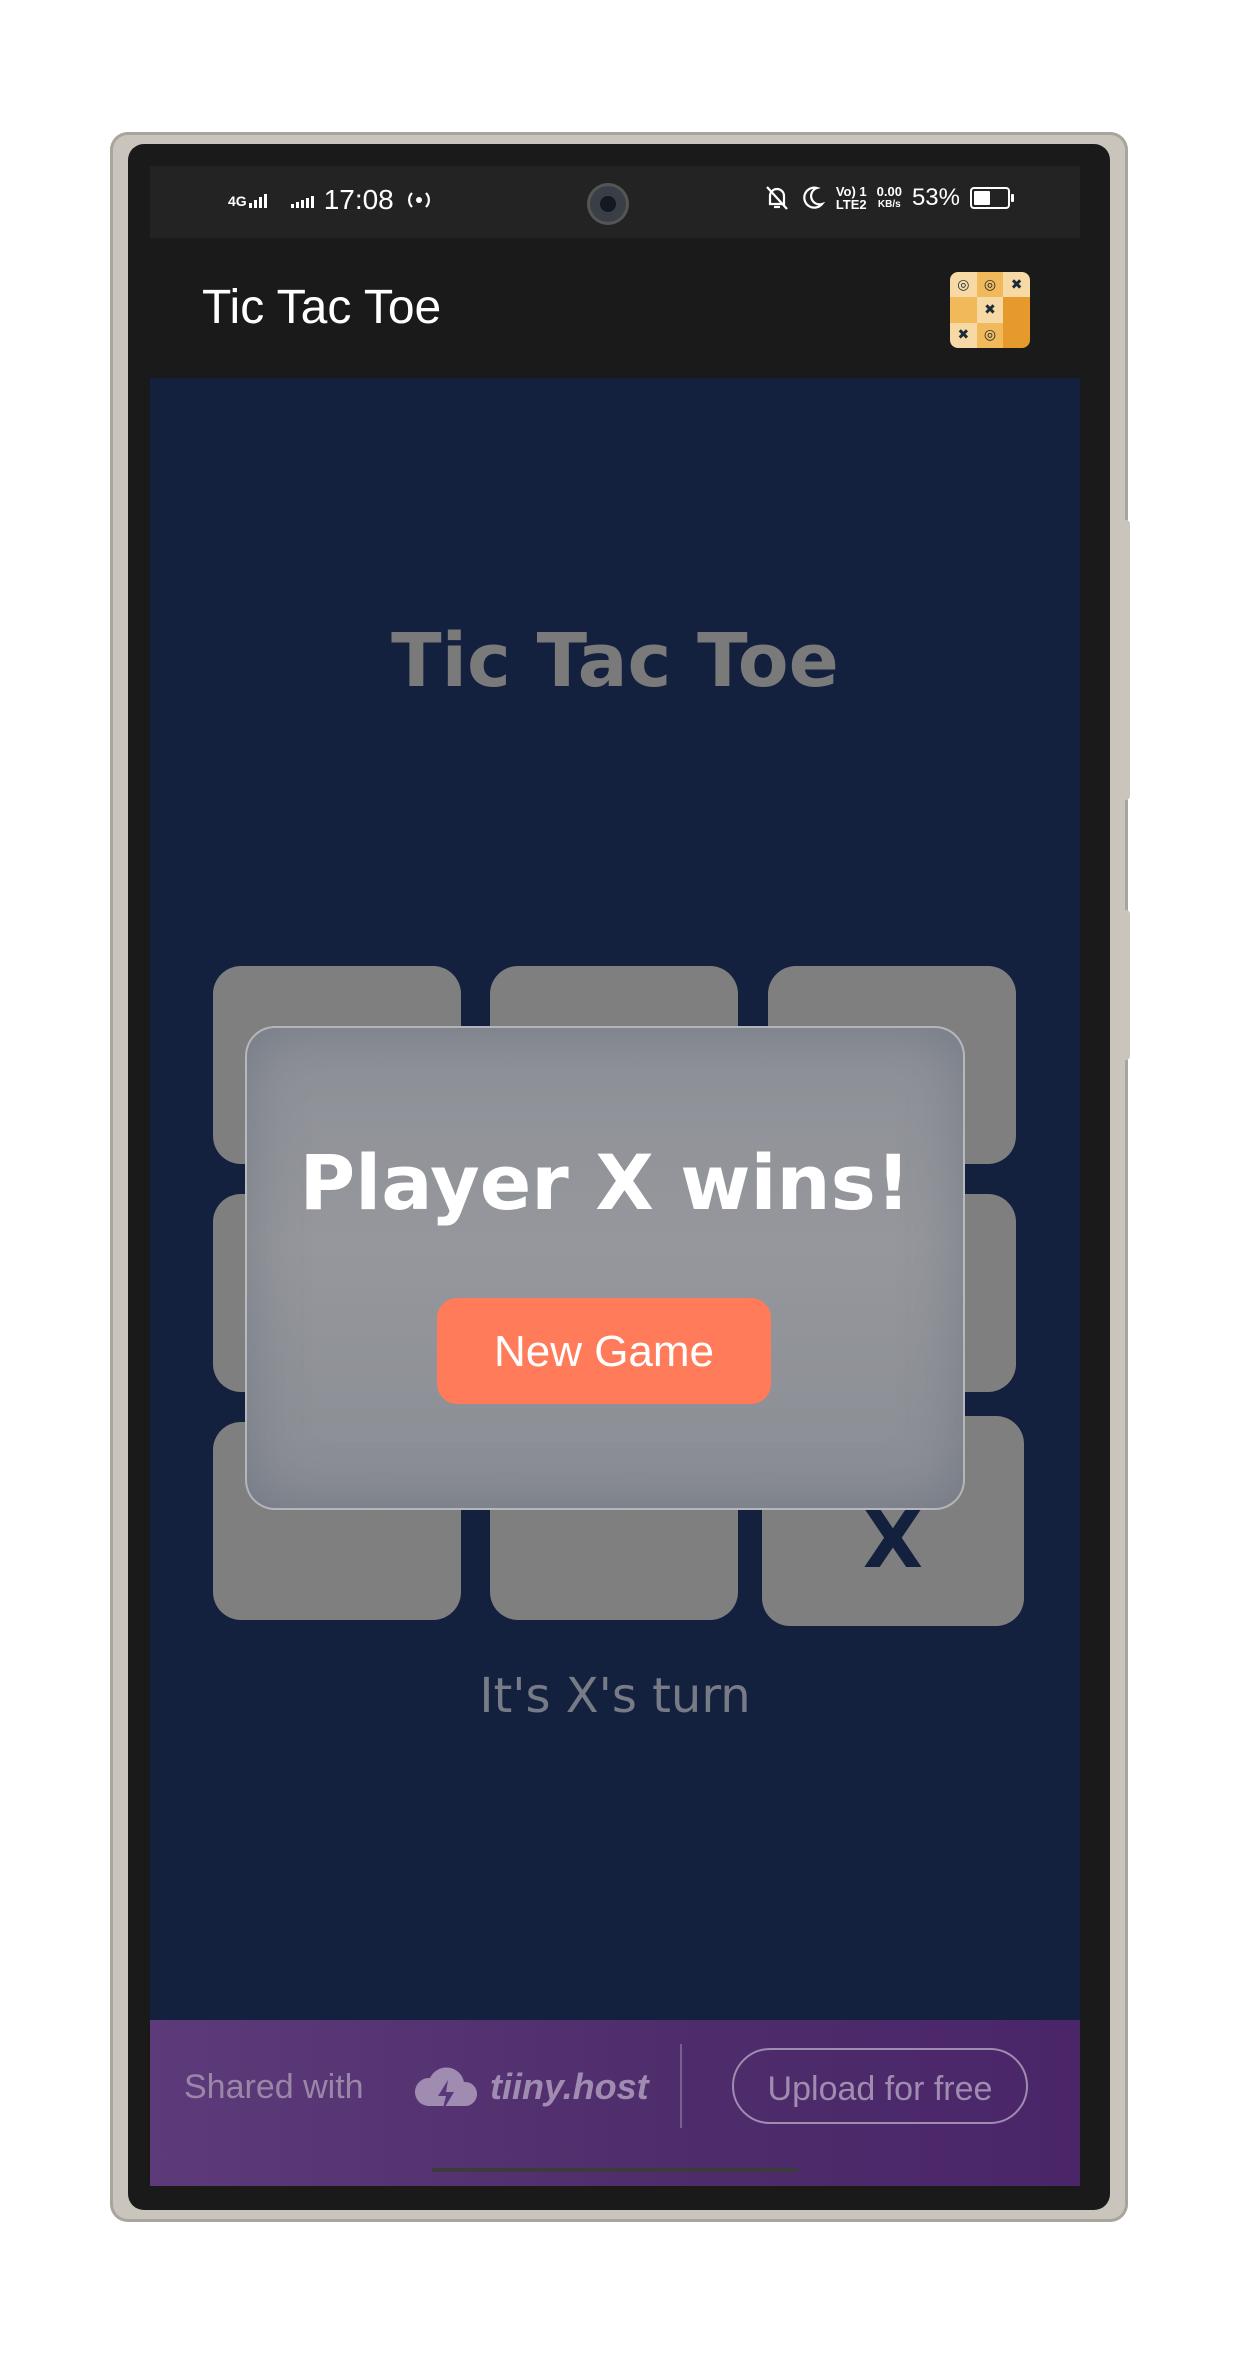  What do you see at coordinates (681, 2086) in the screenshot?
I see `footer-divider` at bounding box center [681, 2086].